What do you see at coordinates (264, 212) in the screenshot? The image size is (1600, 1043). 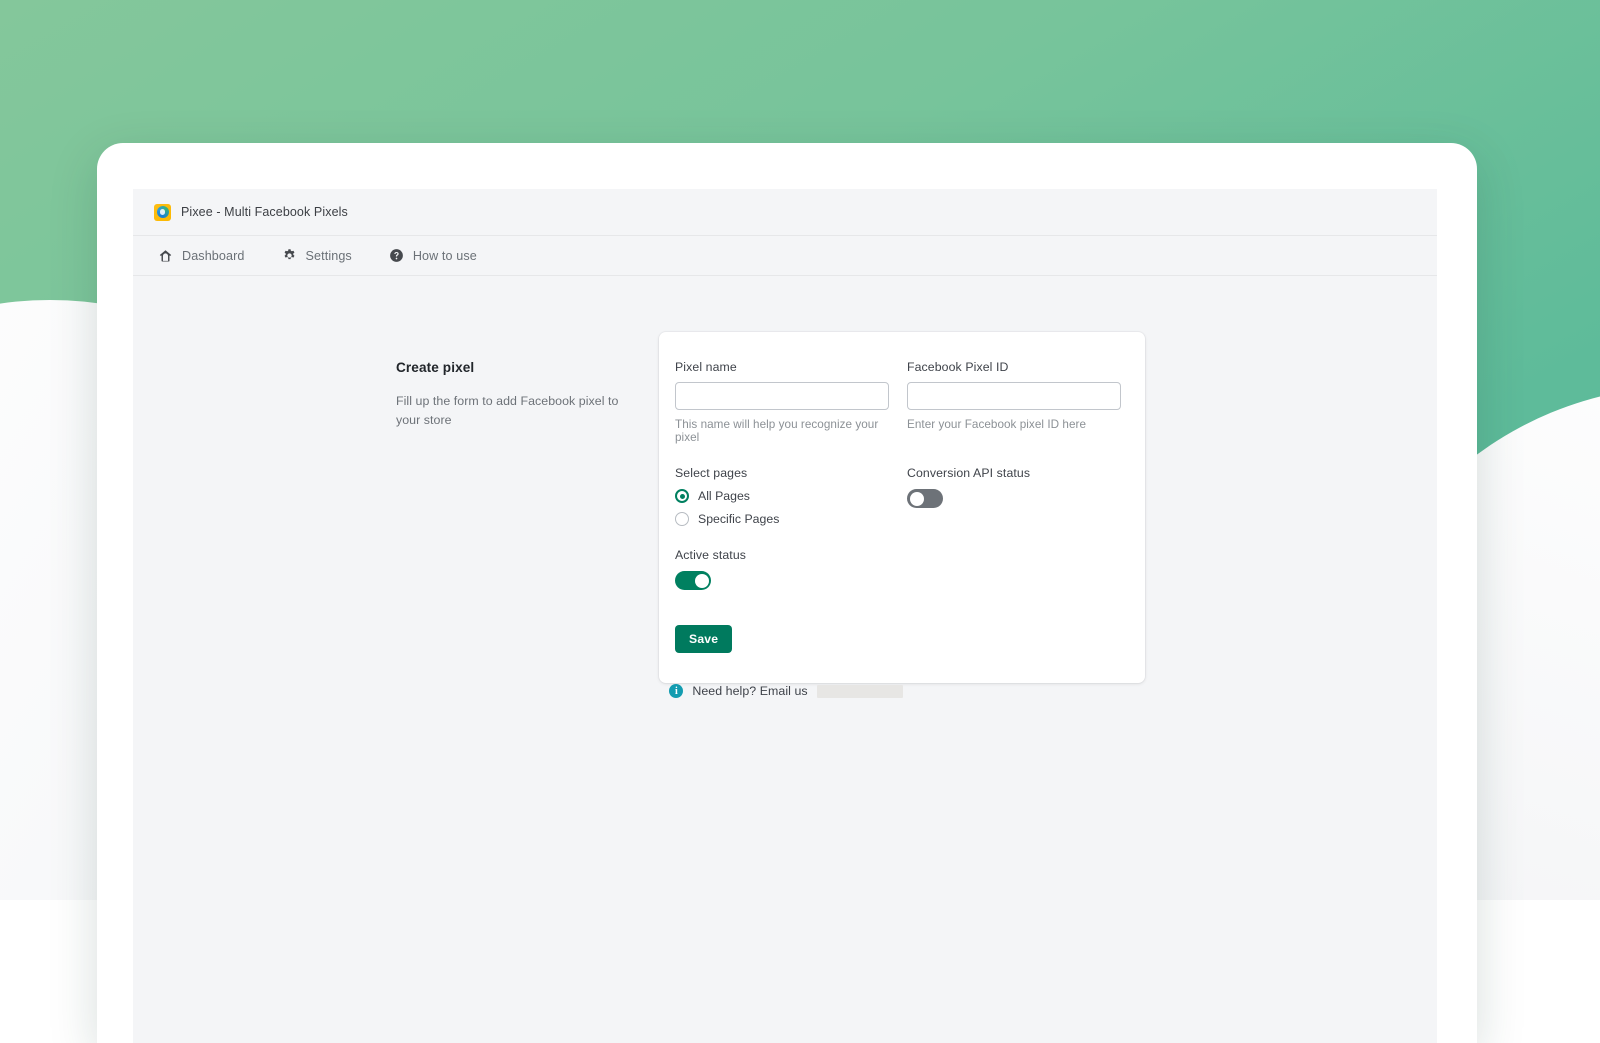 I see `app-title: Pixee - Multi Facebook Pixels` at bounding box center [264, 212].